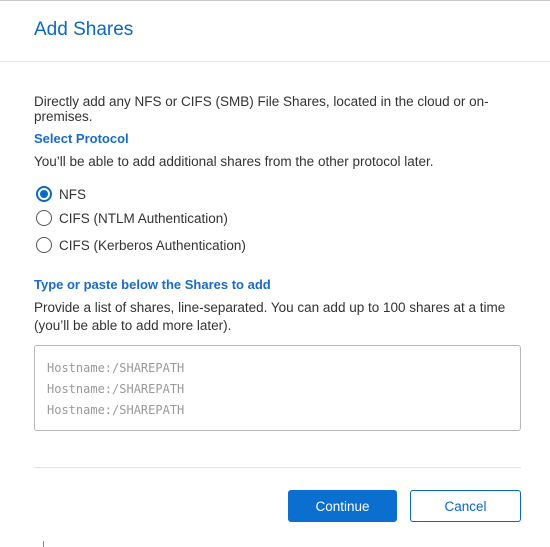  I want to click on dialog-header: Add Shares, so click(275, 31).